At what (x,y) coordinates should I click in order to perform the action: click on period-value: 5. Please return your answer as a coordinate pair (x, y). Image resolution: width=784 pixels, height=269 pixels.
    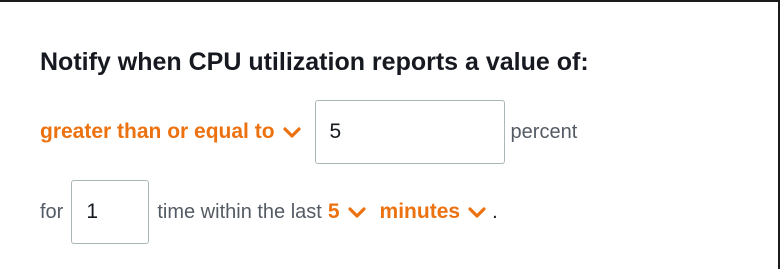
    Looking at the image, I should click on (333, 211).